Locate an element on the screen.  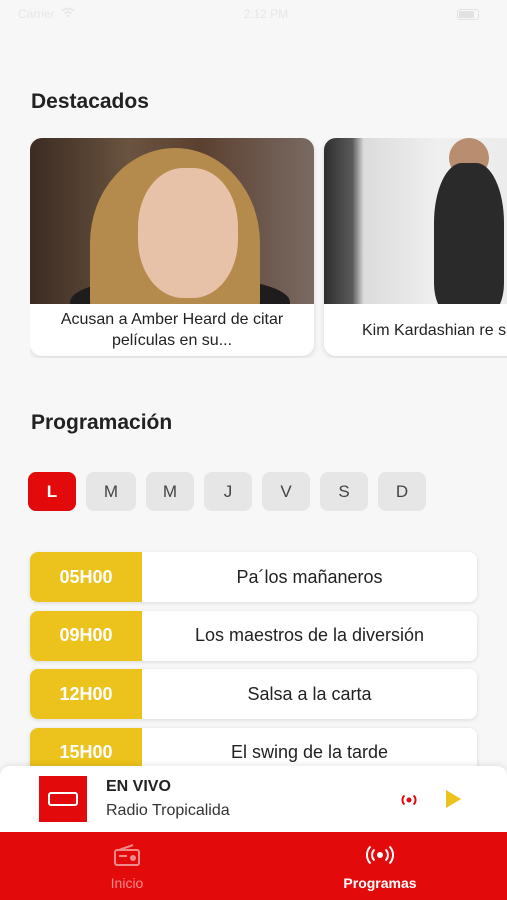
radio-icon is located at coordinates (127, 857).